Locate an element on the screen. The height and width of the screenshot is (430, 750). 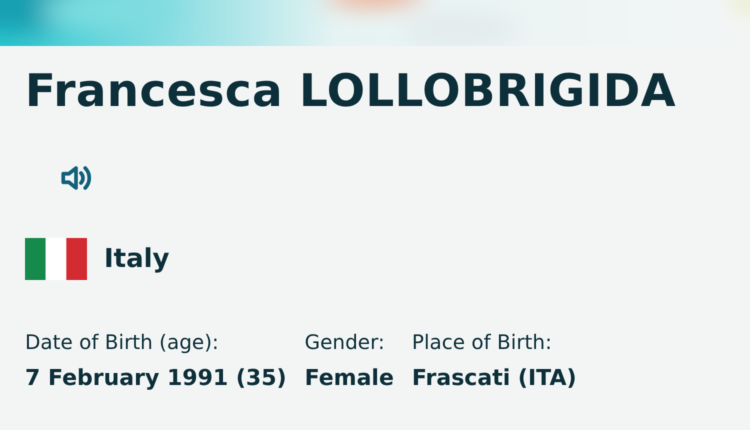
country-name: Italy is located at coordinates (137, 259).